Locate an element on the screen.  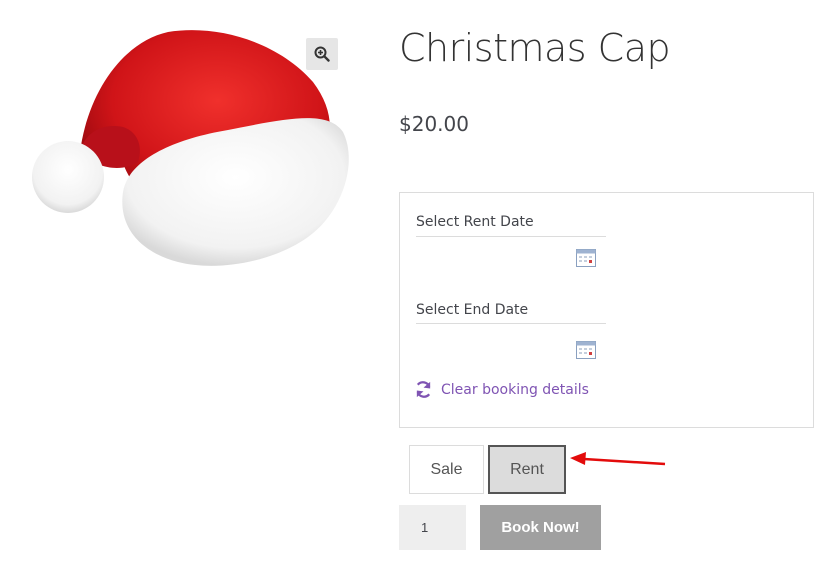
sale-toggle-button: Sale is located at coordinates (446, 469).